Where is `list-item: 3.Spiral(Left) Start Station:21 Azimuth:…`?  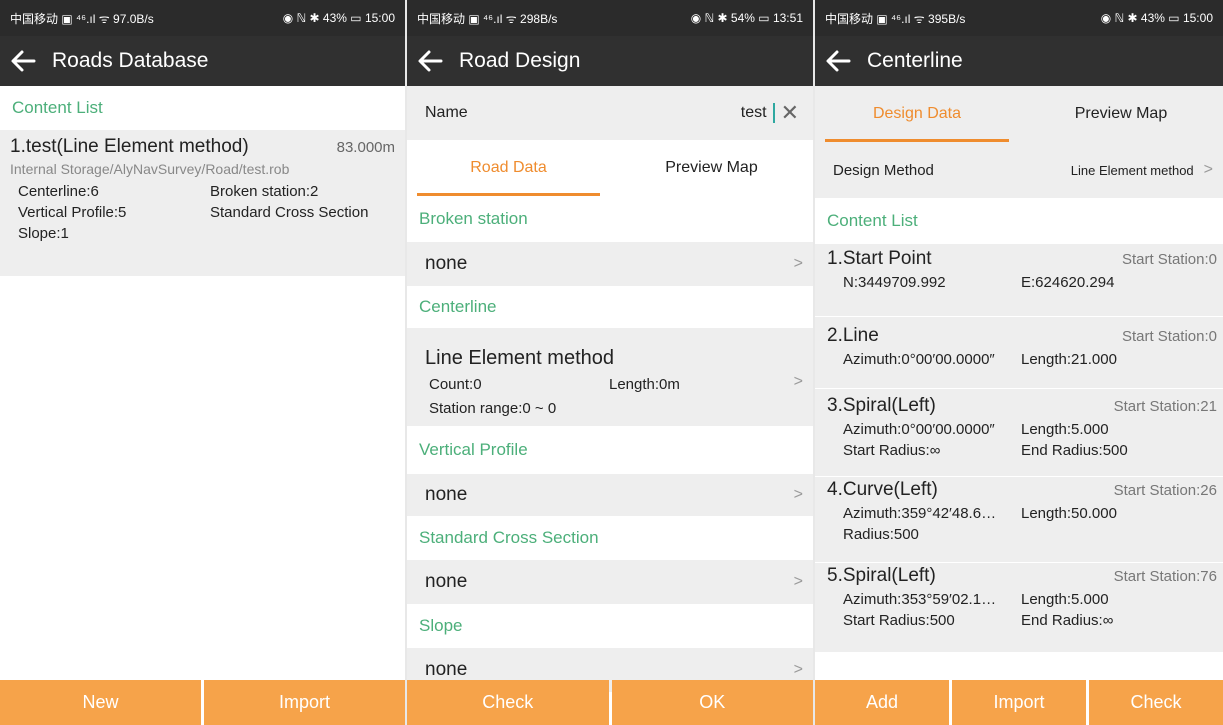
list-item: 3.Spiral(Left) Start Station:21 Azimuth:… is located at coordinates (1019, 433).